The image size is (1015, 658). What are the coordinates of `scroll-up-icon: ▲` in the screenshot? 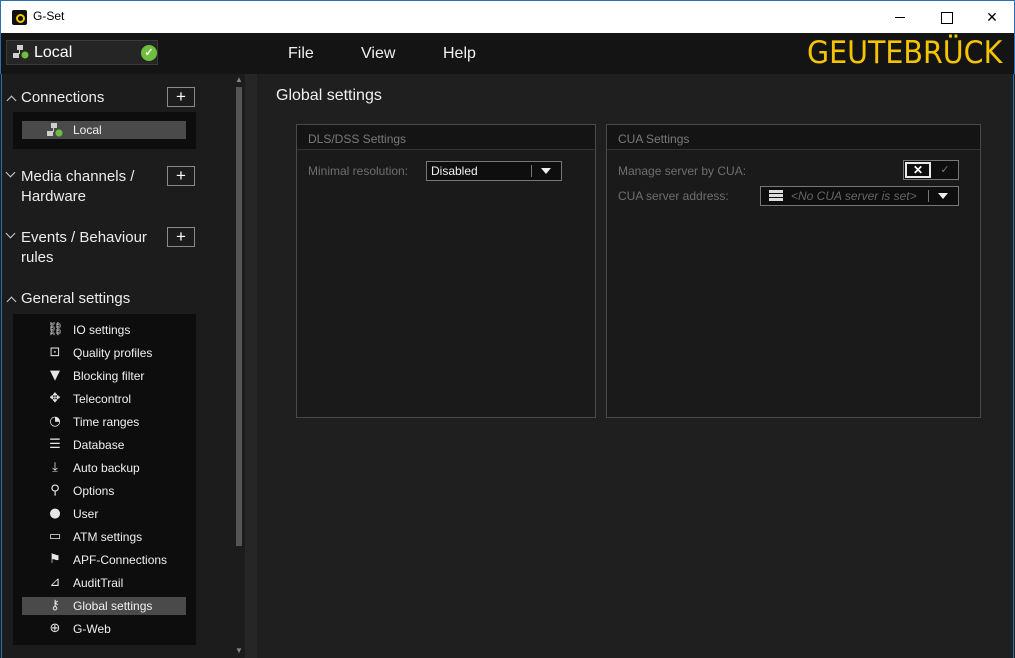 It's located at (239, 80).